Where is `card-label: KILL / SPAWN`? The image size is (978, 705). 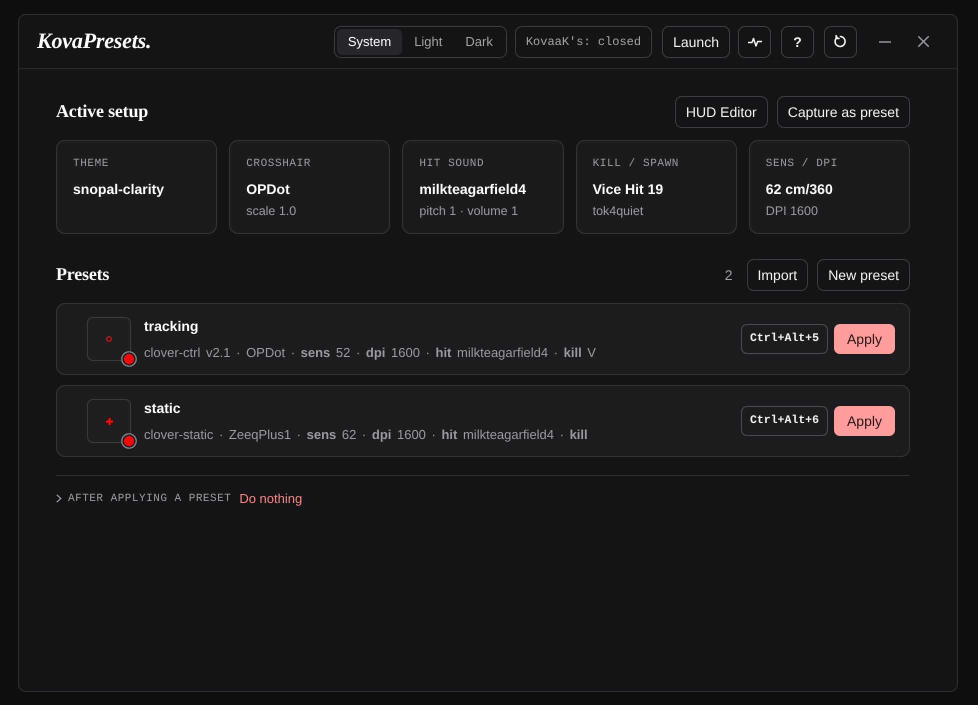 card-label: KILL / SPAWN is located at coordinates (636, 164).